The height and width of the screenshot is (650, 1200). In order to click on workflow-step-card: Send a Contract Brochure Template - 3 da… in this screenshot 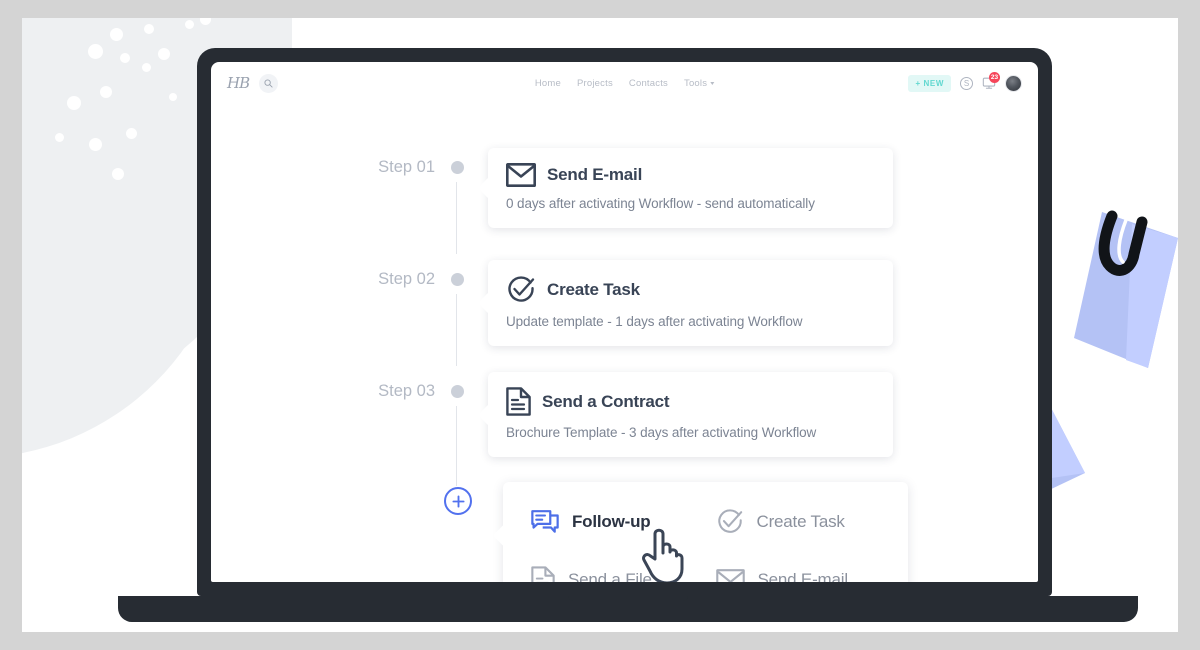, I will do `click(690, 414)`.